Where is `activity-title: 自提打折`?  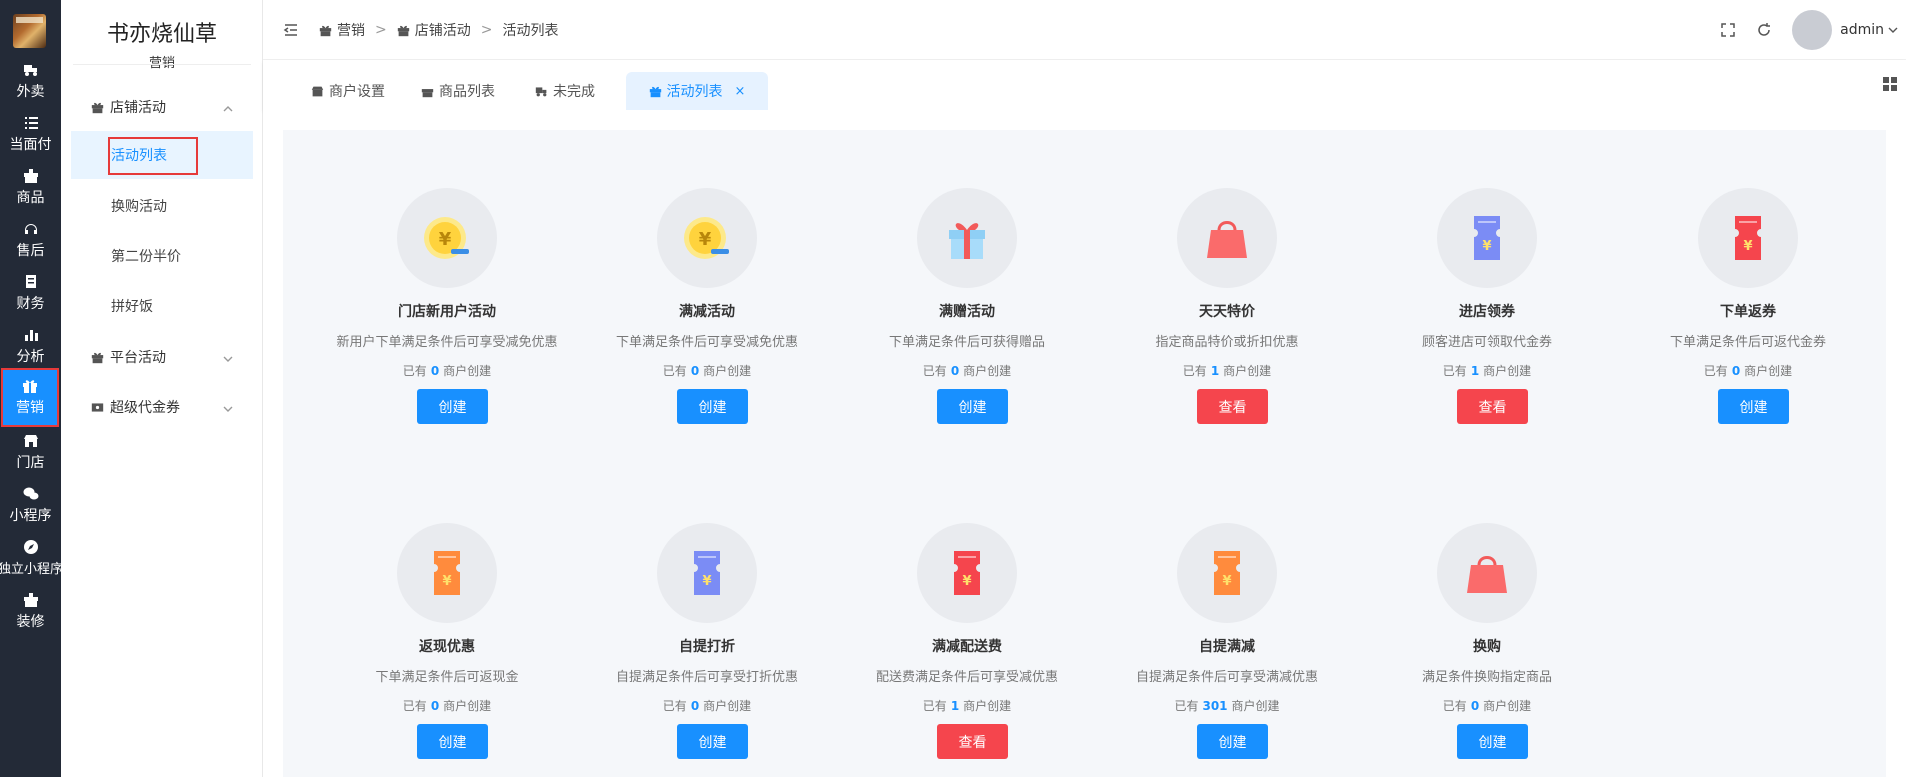 activity-title: 自提打折 is located at coordinates (707, 647).